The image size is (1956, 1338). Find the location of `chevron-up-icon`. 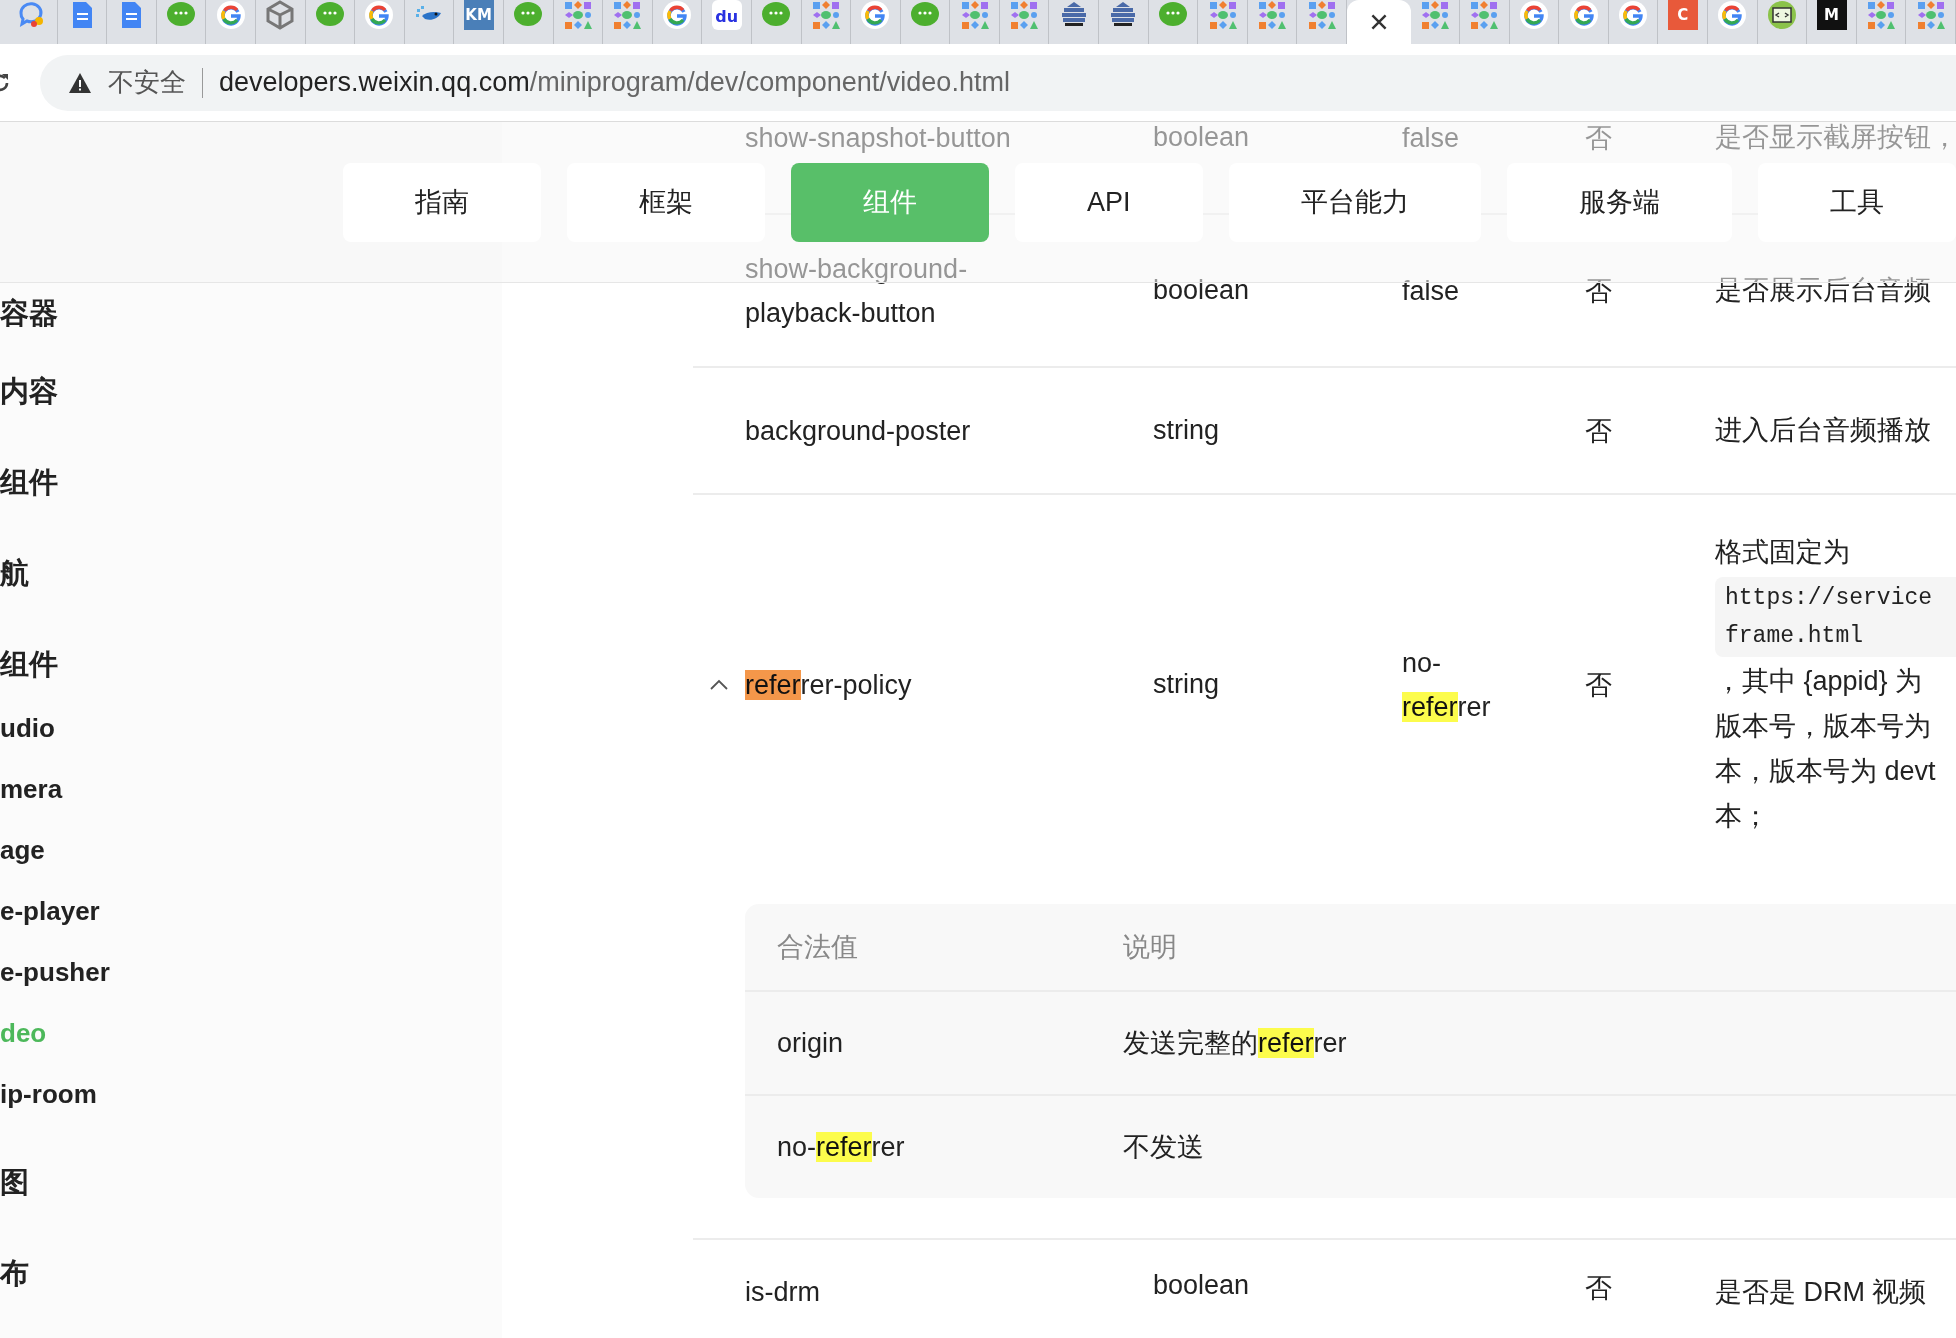

chevron-up-icon is located at coordinates (719, 684).